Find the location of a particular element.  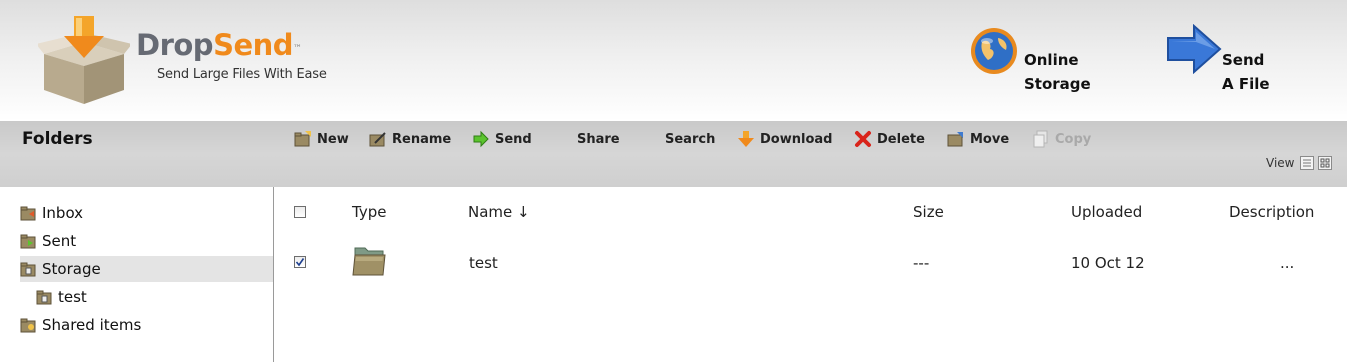

download-label: Download is located at coordinates (796, 139).